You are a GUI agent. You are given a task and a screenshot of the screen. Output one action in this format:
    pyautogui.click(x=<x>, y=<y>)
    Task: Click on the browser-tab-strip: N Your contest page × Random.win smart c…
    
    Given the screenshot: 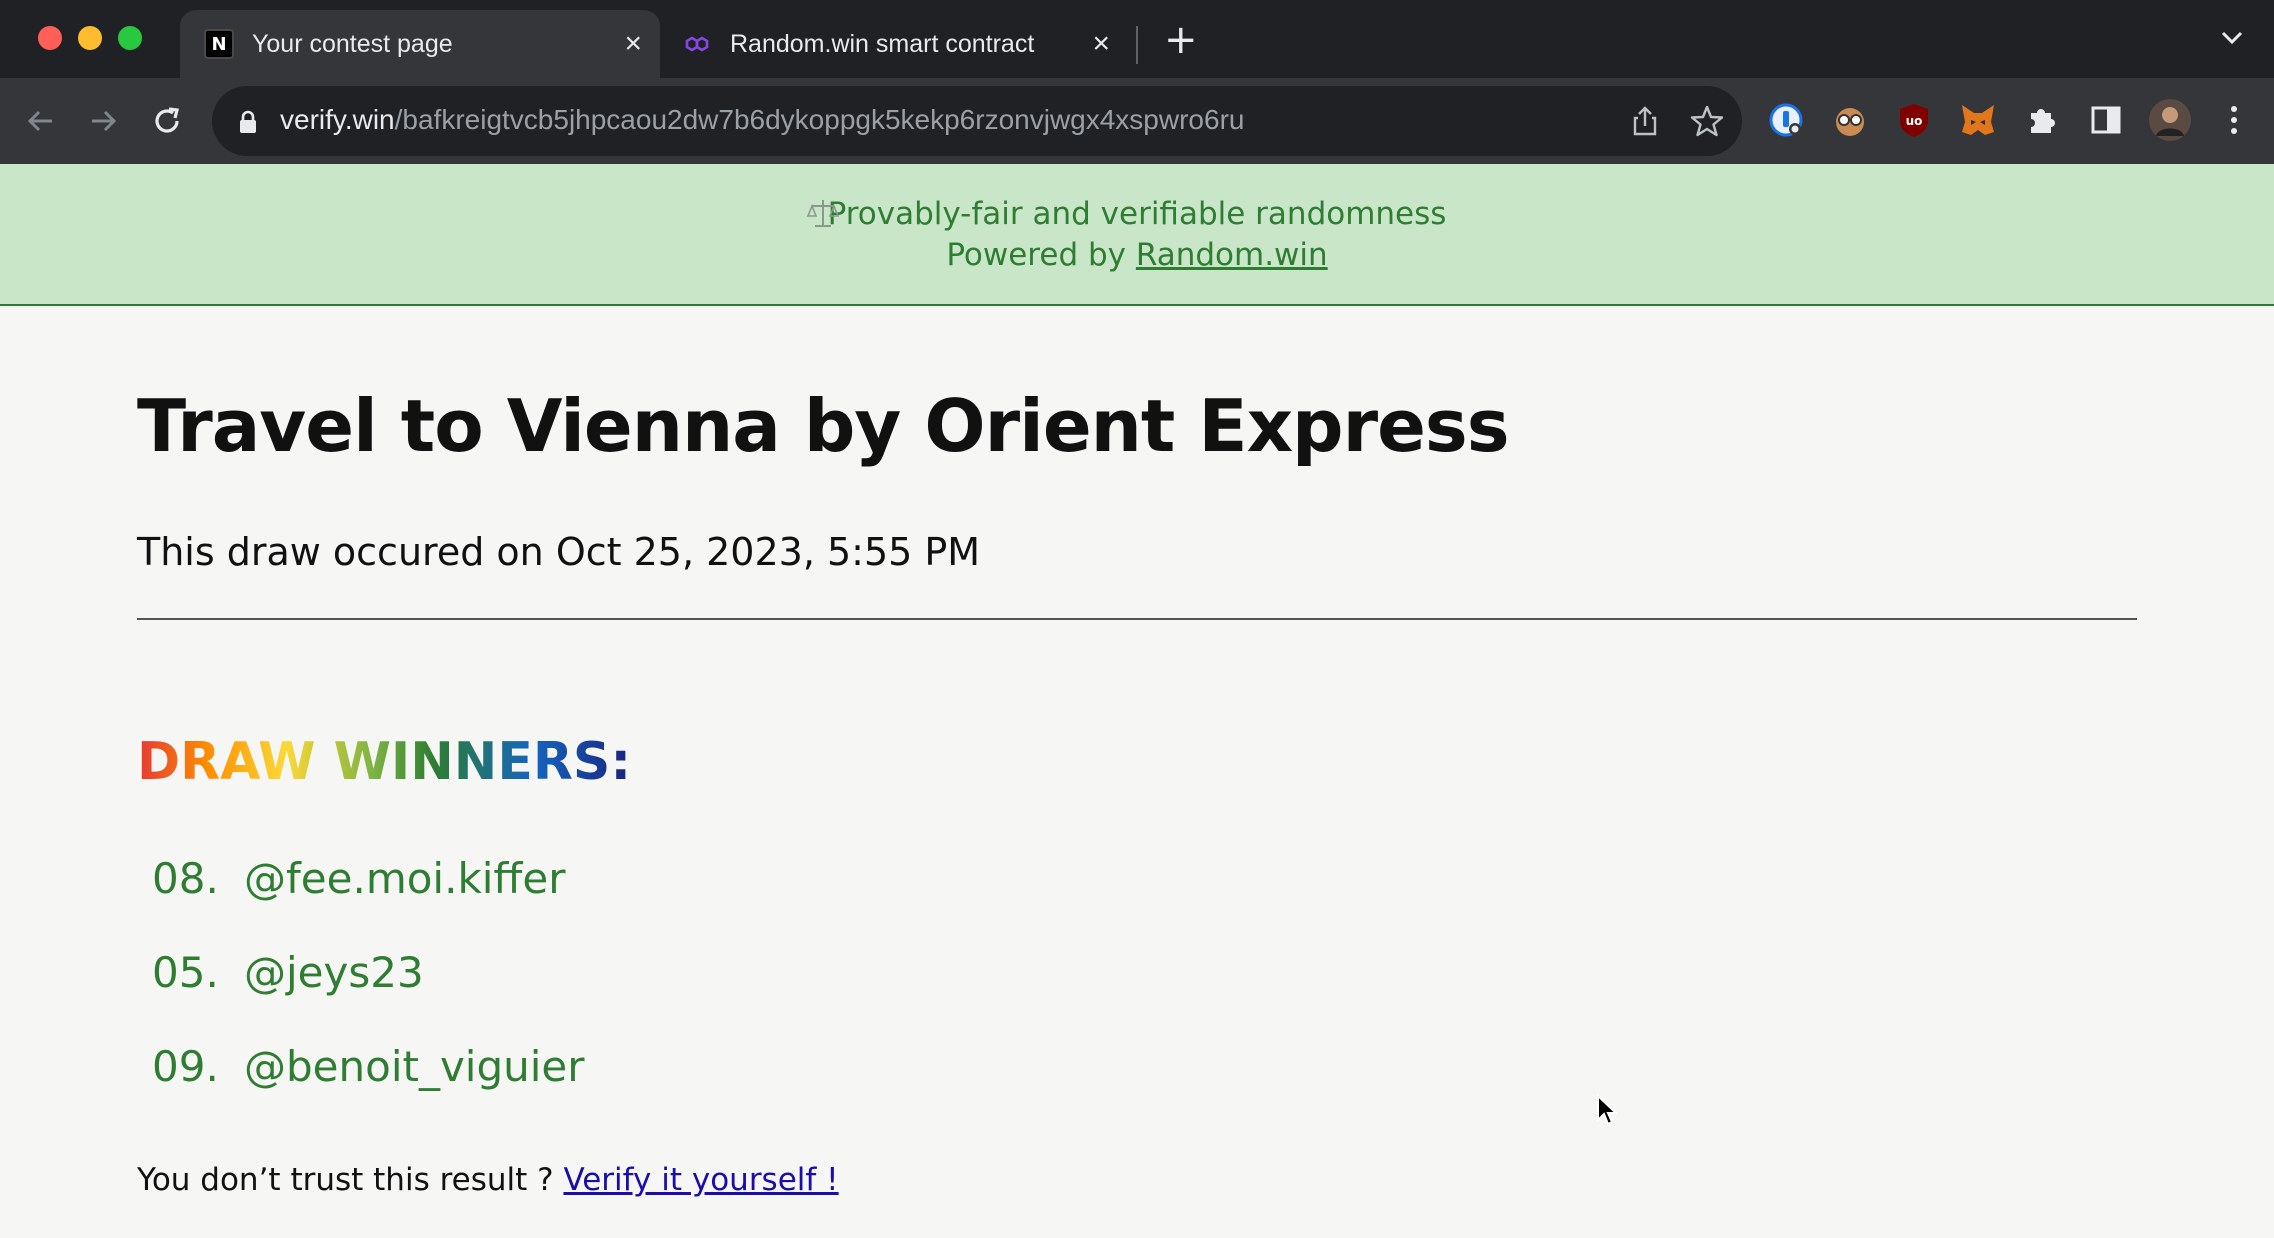 What is the action you would take?
    pyautogui.click(x=1137, y=39)
    